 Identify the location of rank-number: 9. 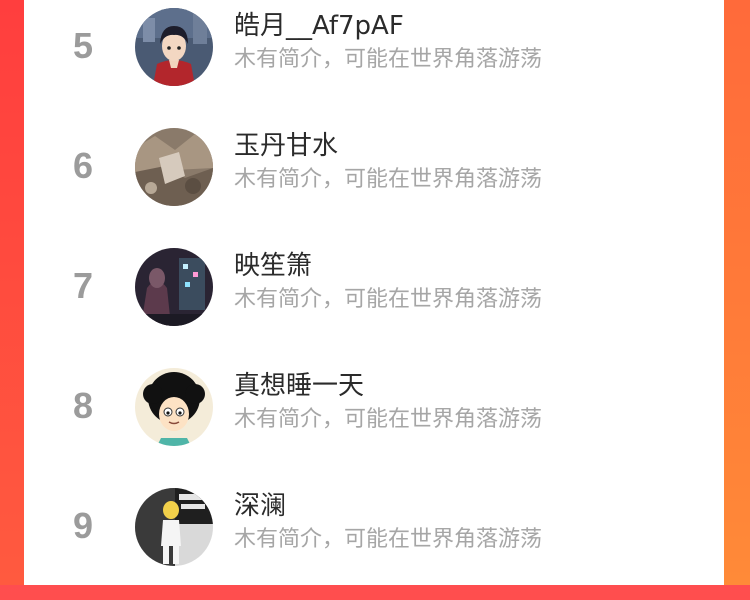
(83, 525).